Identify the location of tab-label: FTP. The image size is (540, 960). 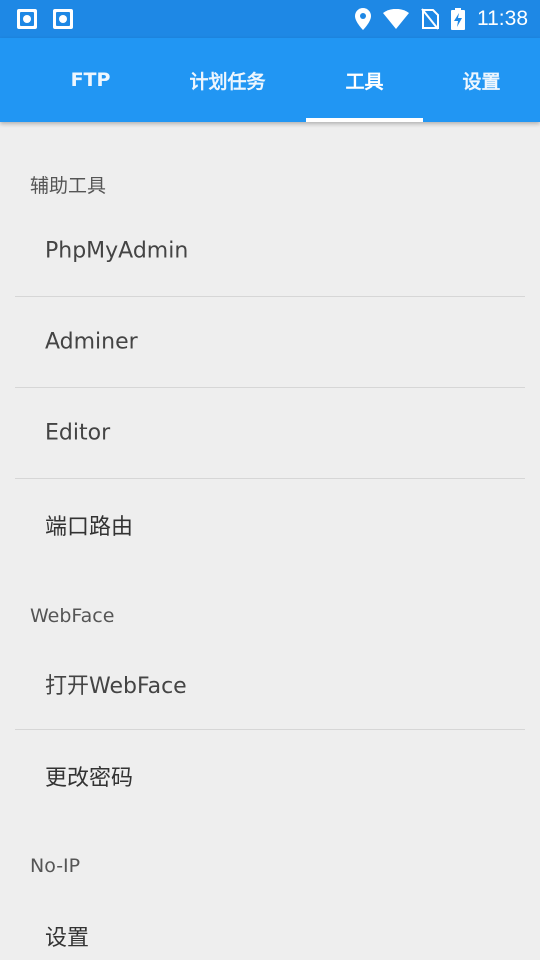
(90, 80).